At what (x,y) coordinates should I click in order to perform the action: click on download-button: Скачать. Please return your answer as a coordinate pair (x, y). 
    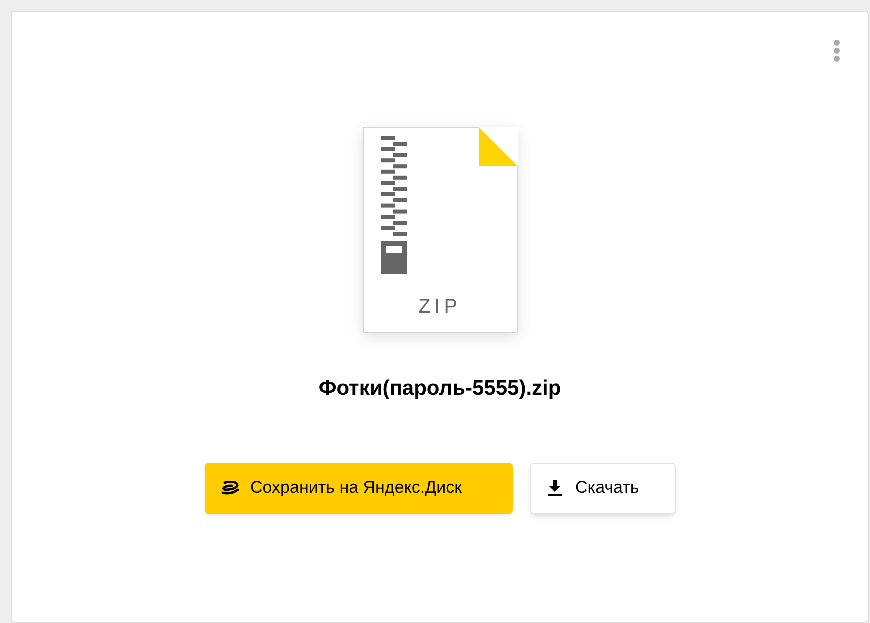
    Looking at the image, I should click on (603, 488).